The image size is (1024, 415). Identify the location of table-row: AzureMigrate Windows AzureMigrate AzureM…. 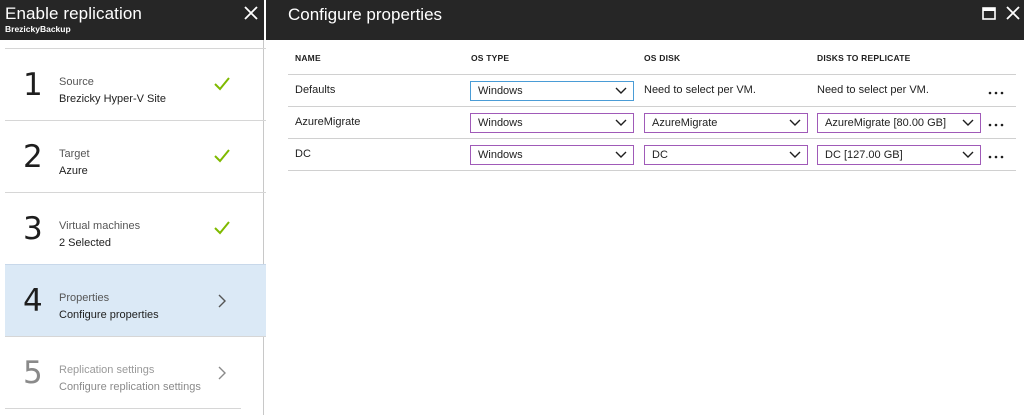
(652, 123).